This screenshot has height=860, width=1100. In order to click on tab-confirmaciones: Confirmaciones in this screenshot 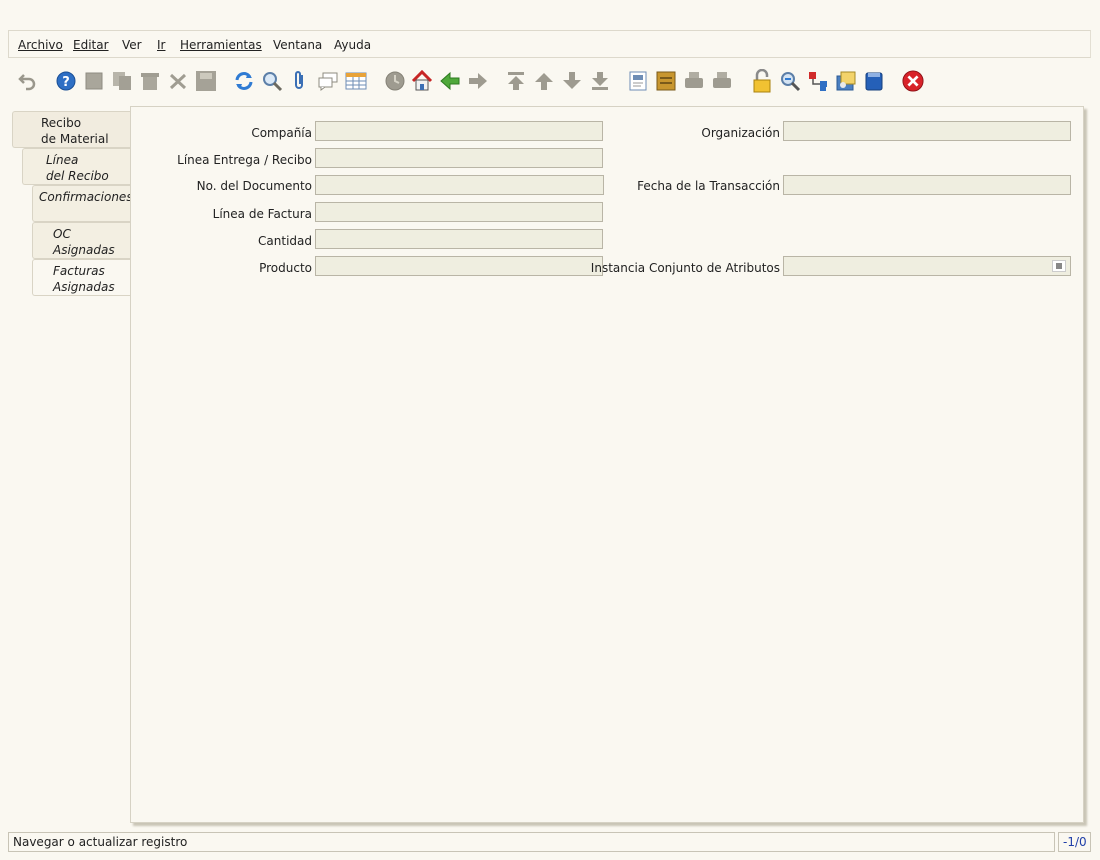, I will do `click(82, 203)`.